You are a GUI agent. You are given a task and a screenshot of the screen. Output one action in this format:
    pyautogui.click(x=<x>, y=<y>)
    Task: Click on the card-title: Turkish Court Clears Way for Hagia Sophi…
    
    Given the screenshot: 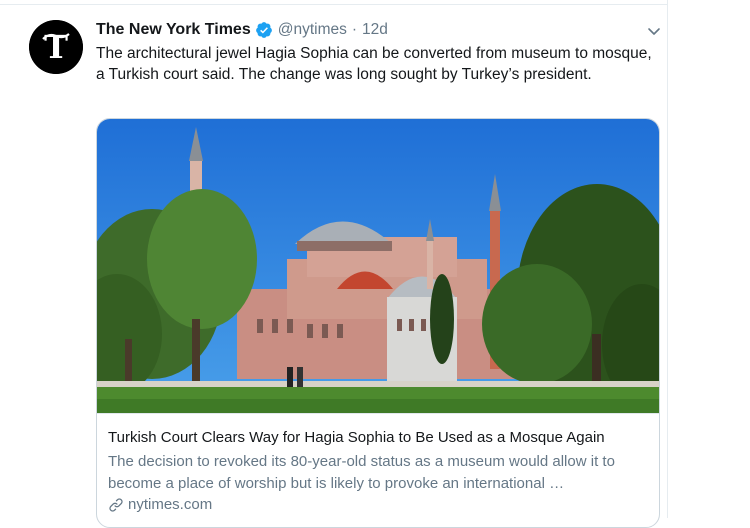 What is the action you would take?
    pyautogui.click(x=380, y=438)
    